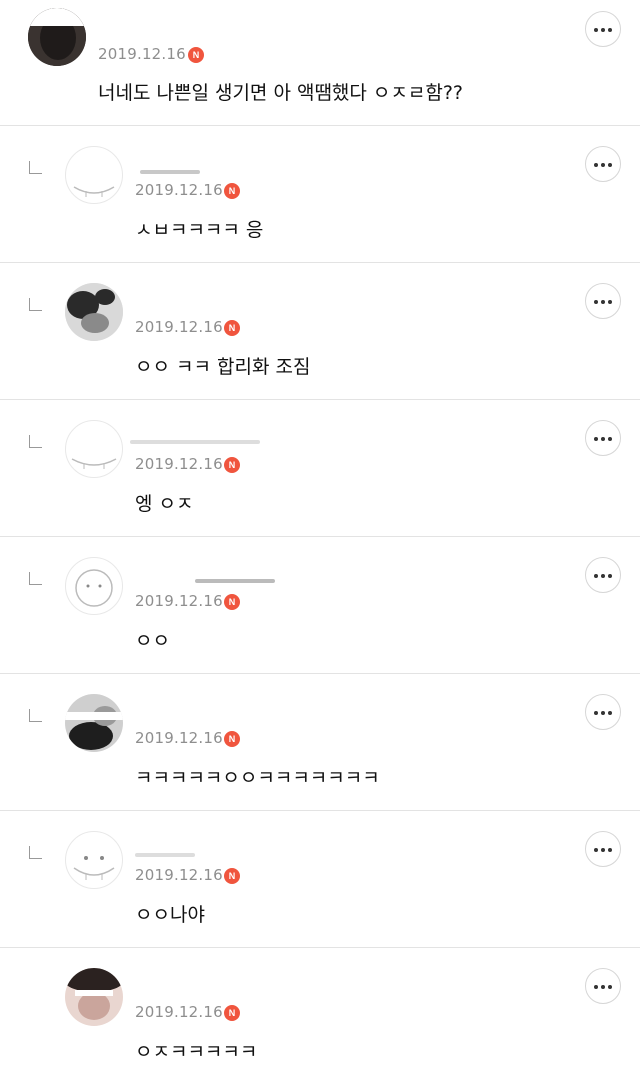  Describe the element at coordinates (320, 605) in the screenshot. I see `reply-row: 2019.12.16 N ㅇㅇ` at that location.